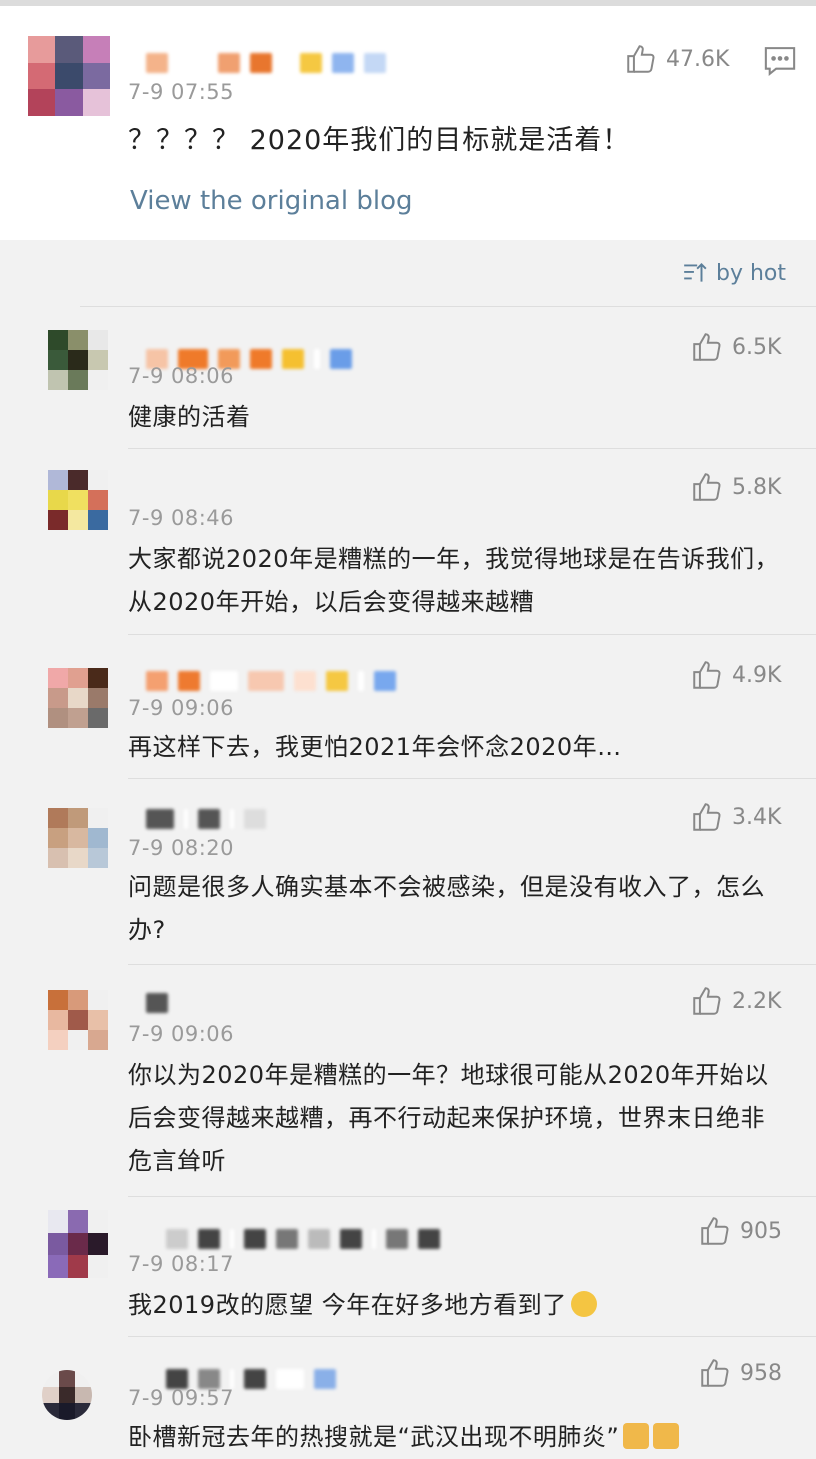 This screenshot has width=816, height=1459. Describe the element at coordinates (408, 1401) in the screenshot. I see `comment-item: 7-9 09:57 958 卧槽新冠去年的热搜就是“武汉出现不明肺炎”` at that location.